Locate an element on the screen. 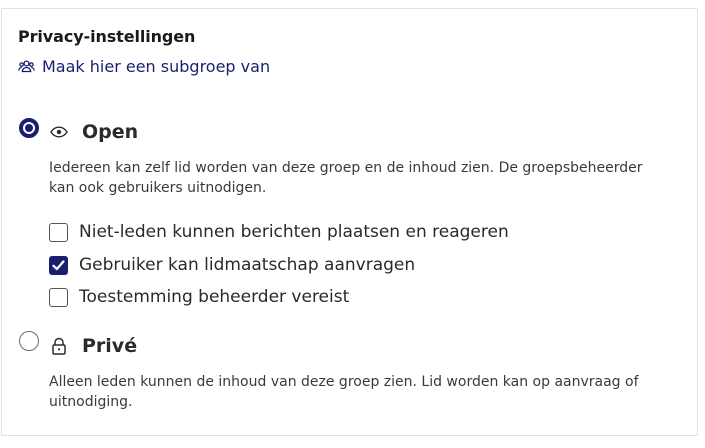 Image resolution: width=705 pixels, height=448 pixels. eye-icon is located at coordinates (59, 132).